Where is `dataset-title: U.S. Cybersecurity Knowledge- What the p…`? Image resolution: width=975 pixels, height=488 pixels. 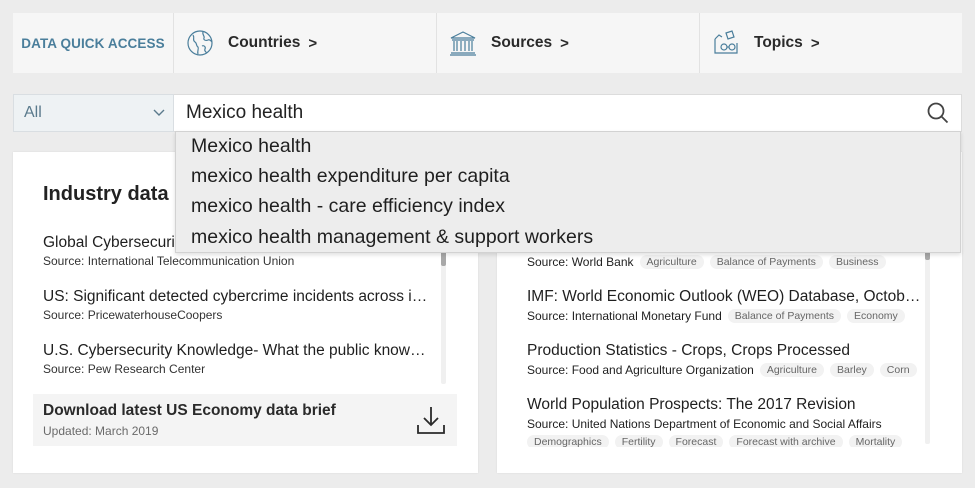
dataset-title: U.S. Cybersecurity Knowledge- What the p… is located at coordinates (238, 351).